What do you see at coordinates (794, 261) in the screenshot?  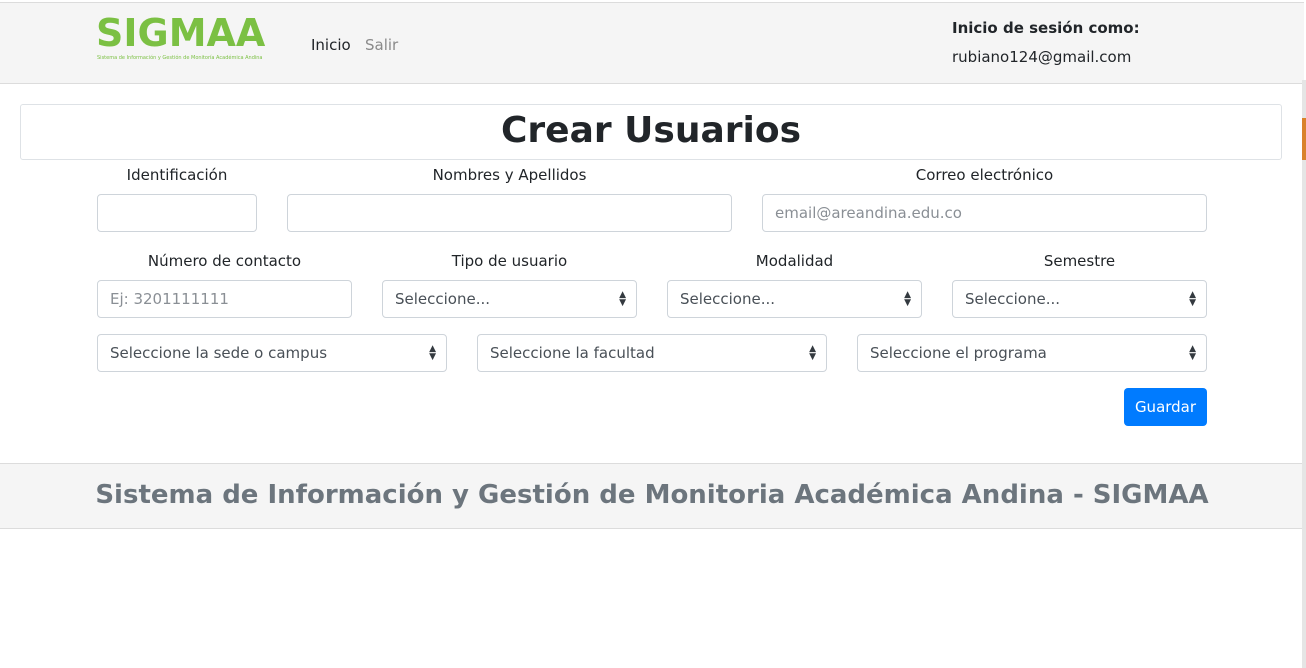 I see `modalidad-label: Modalidad` at bounding box center [794, 261].